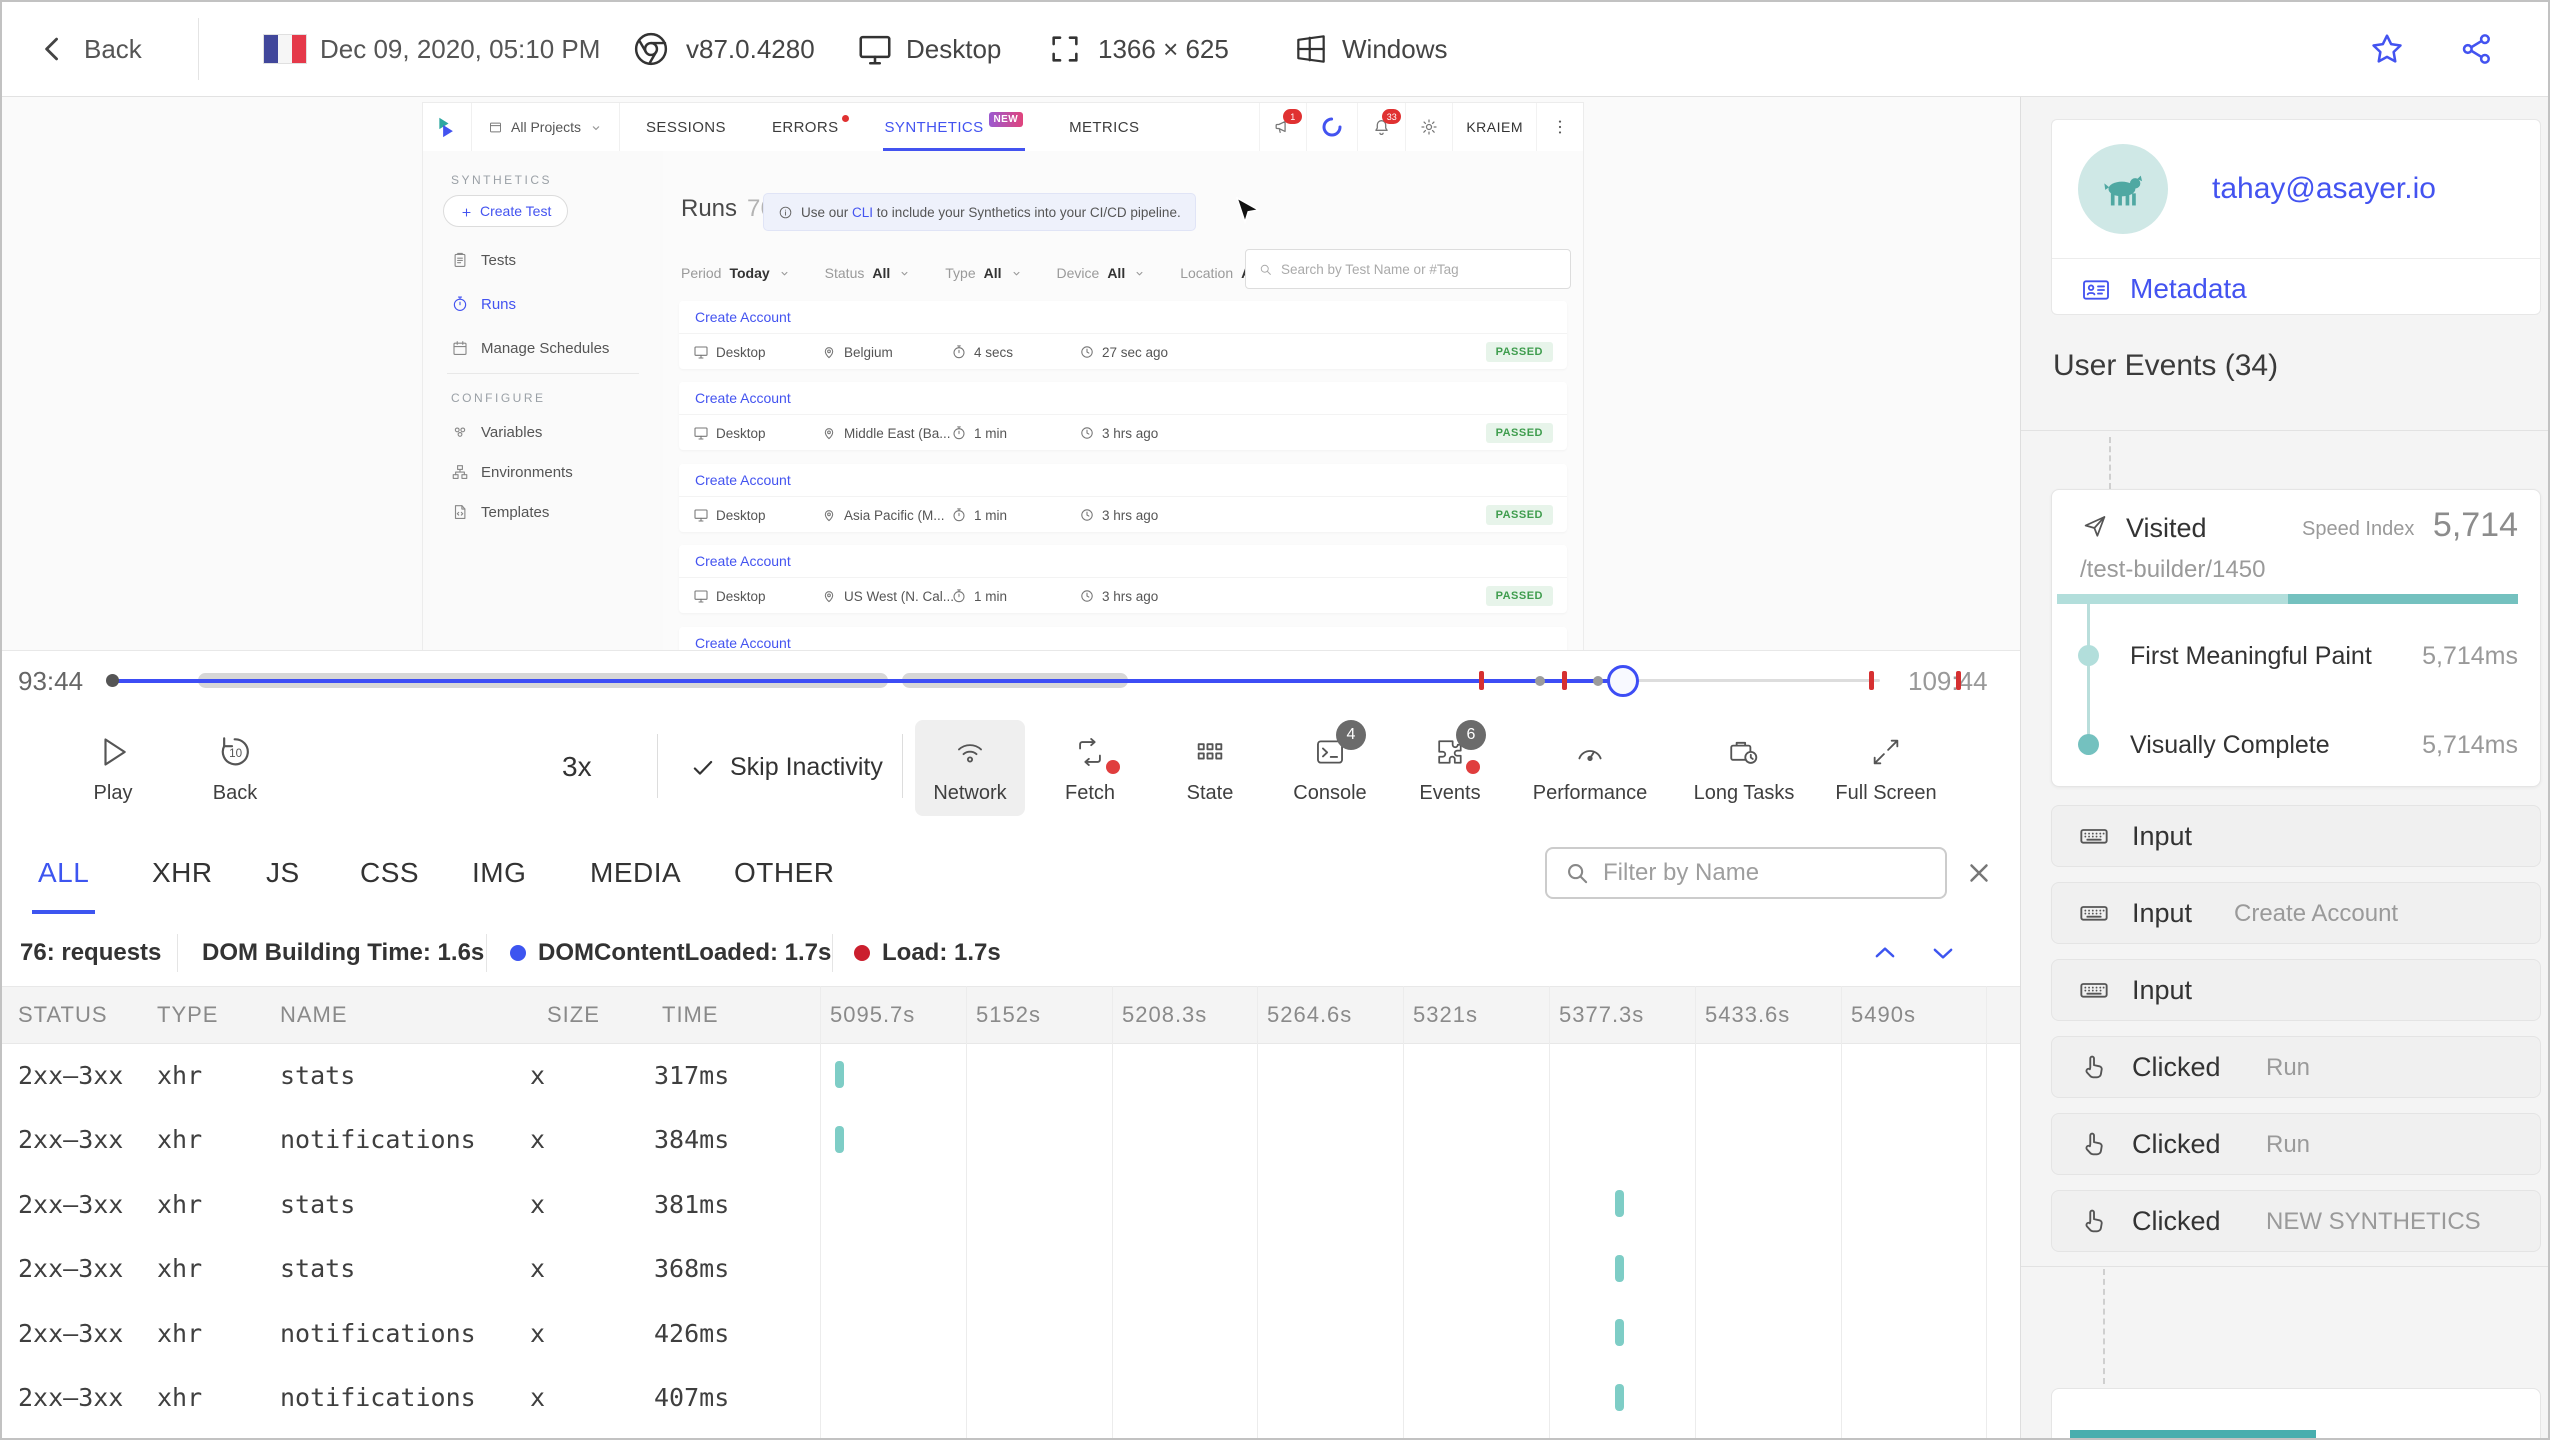  I want to click on network-tab-xhr: XHR, so click(182, 873).